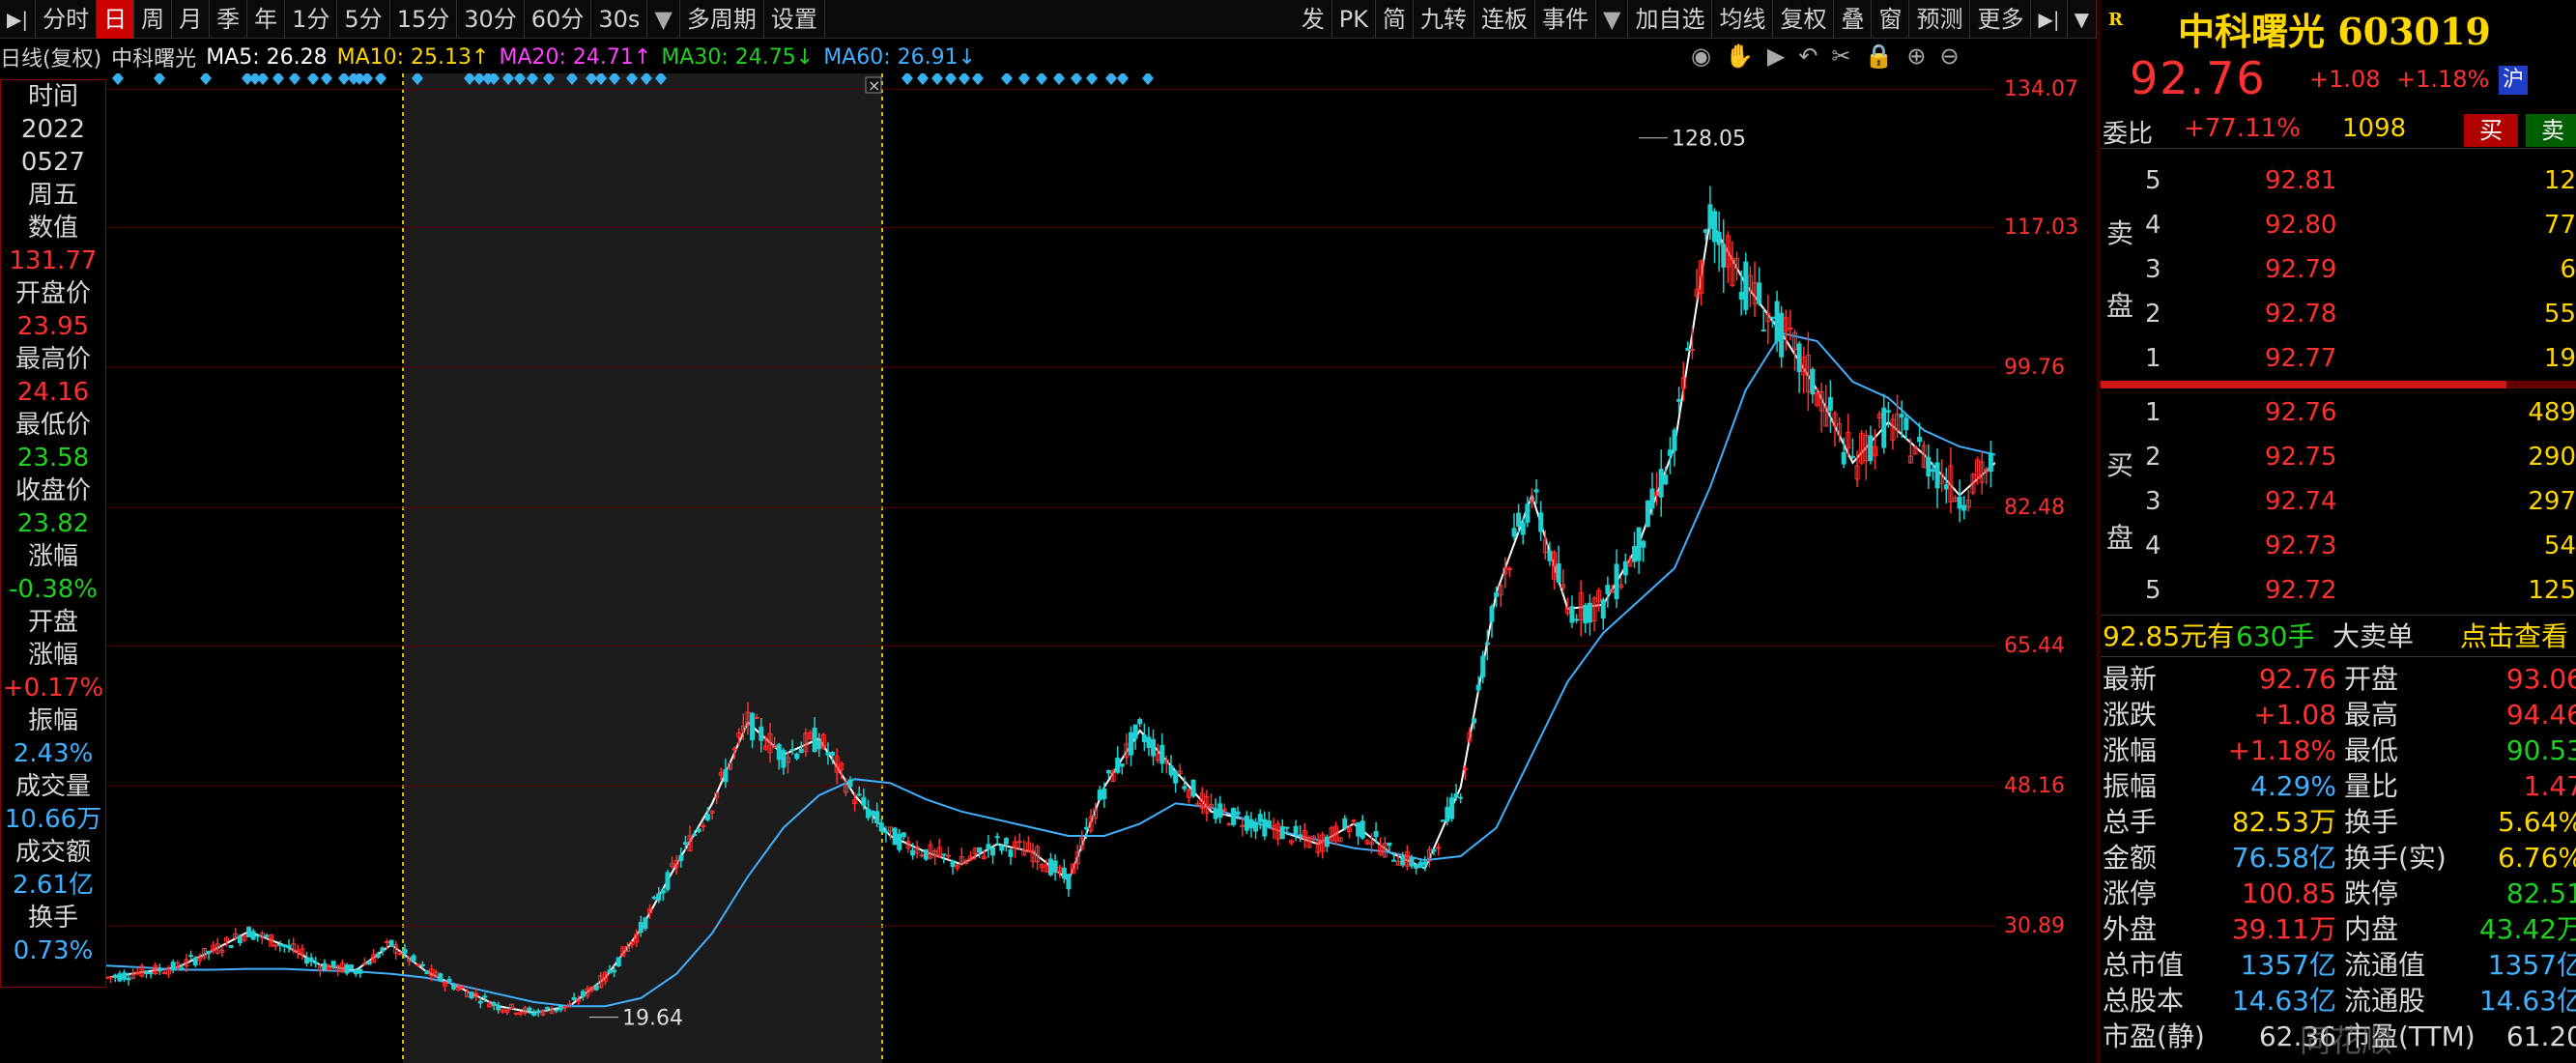  What do you see at coordinates (575, 57) in the screenshot?
I see `ma20-label: MA20: 24.71↑` at bounding box center [575, 57].